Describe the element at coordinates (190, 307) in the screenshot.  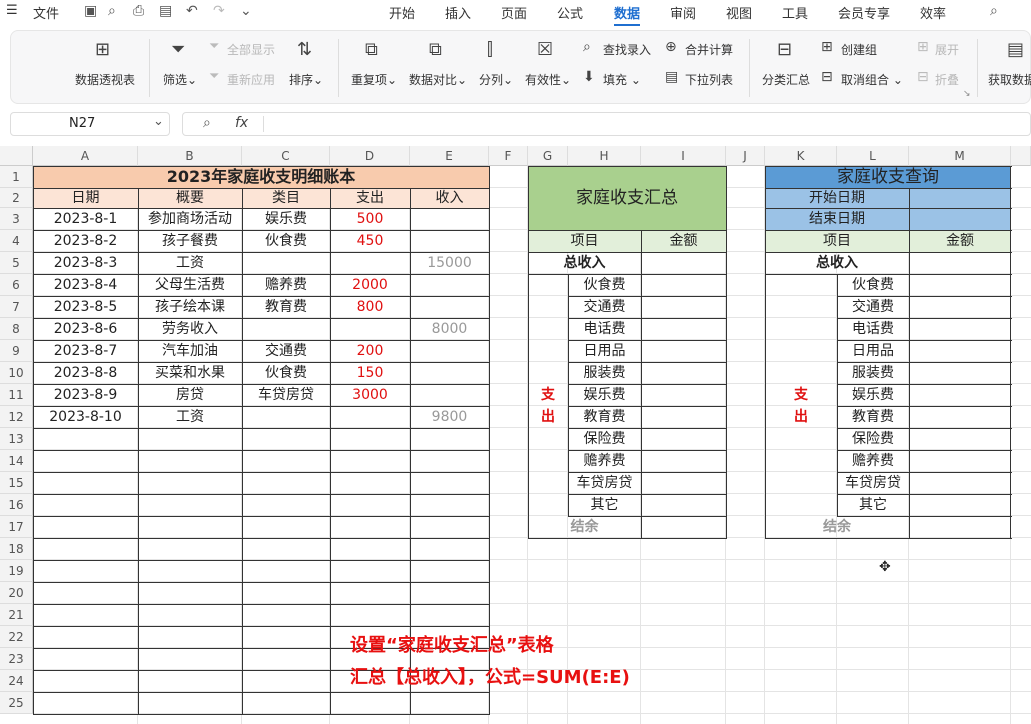
I see `ledger-cell: 孩子绘本课` at that location.